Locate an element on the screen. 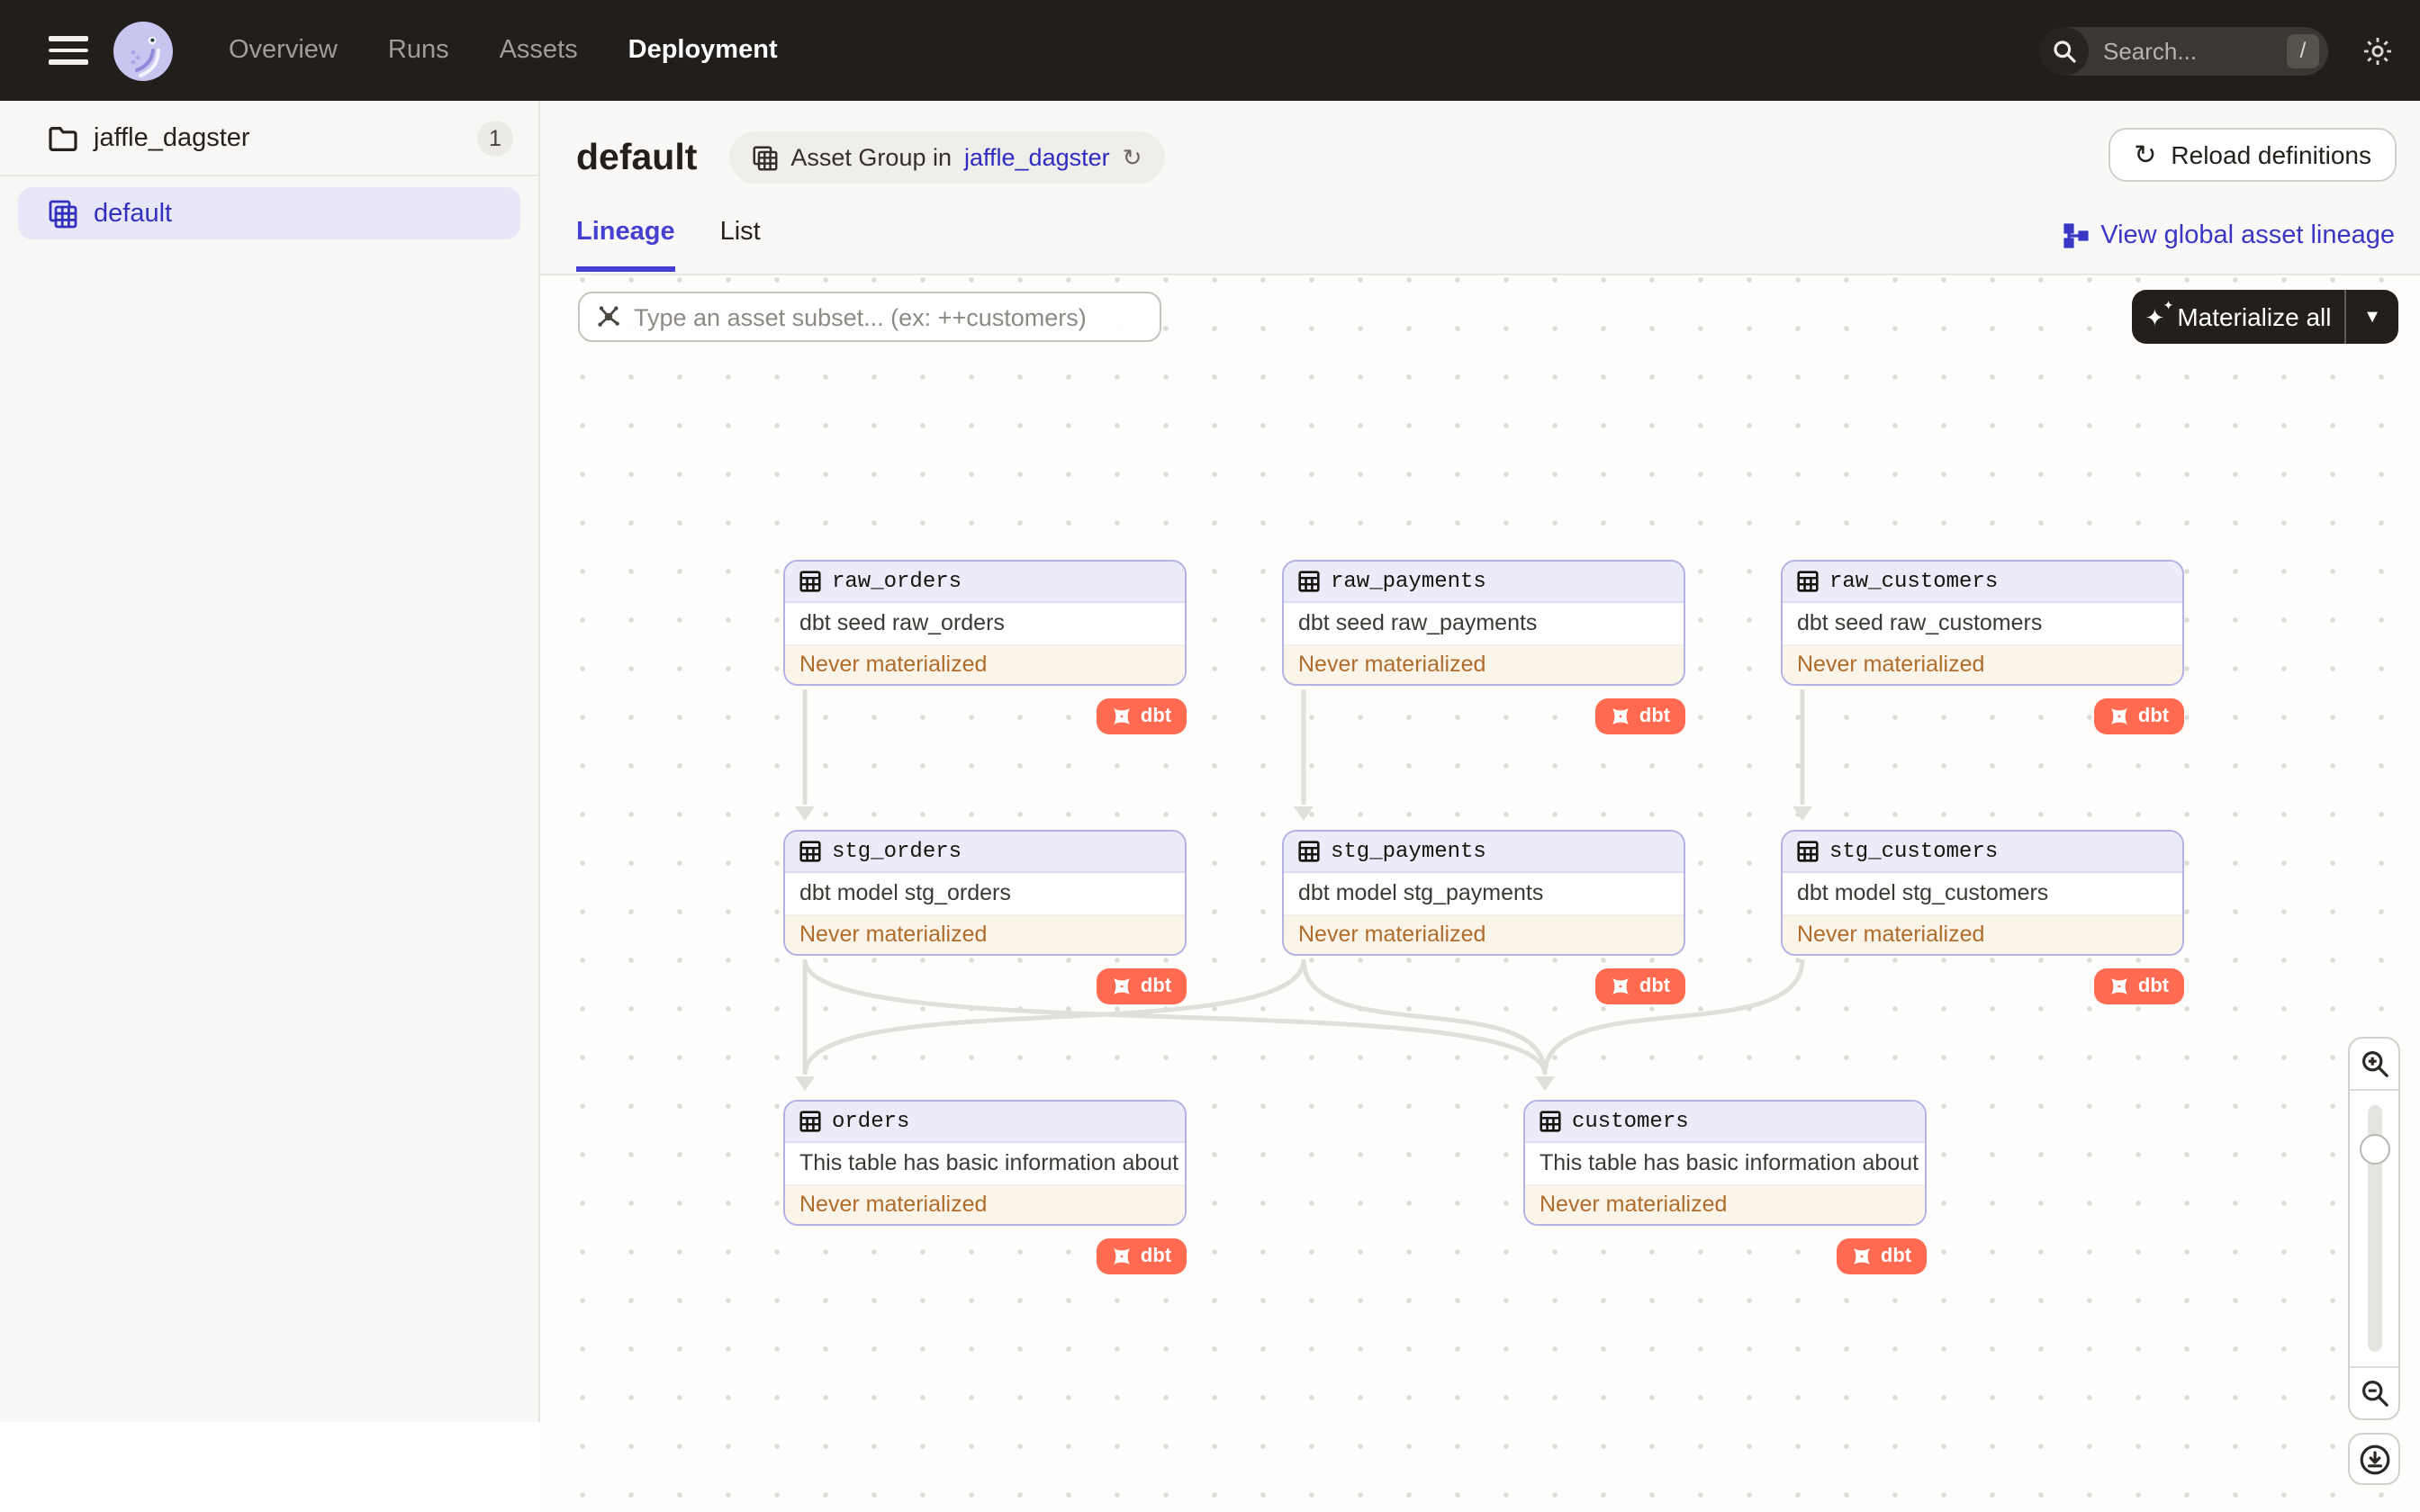 The image size is (2420, 1512). zoom-controls is located at coordinates (2374, 1228).